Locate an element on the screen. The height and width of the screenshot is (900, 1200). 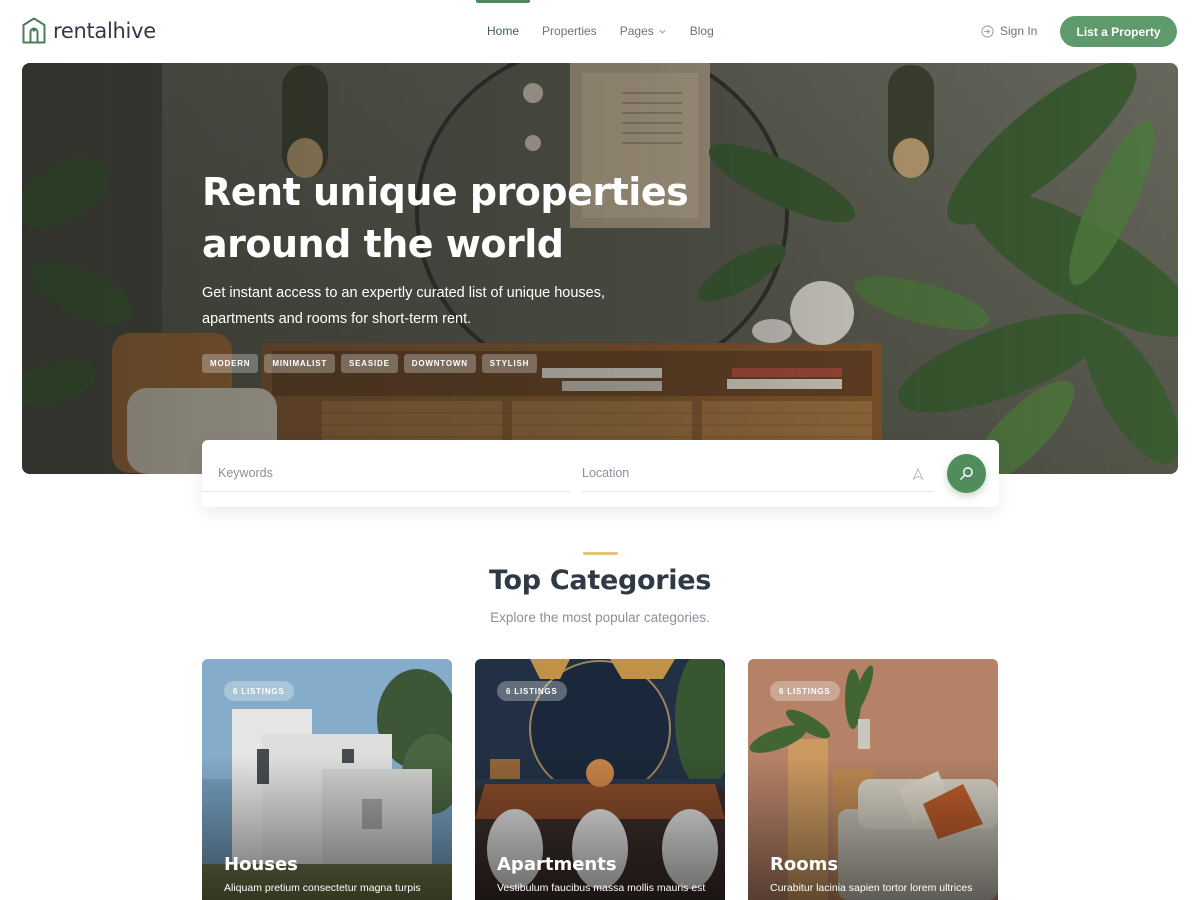
location-placeholder: Location is located at coordinates (606, 472).